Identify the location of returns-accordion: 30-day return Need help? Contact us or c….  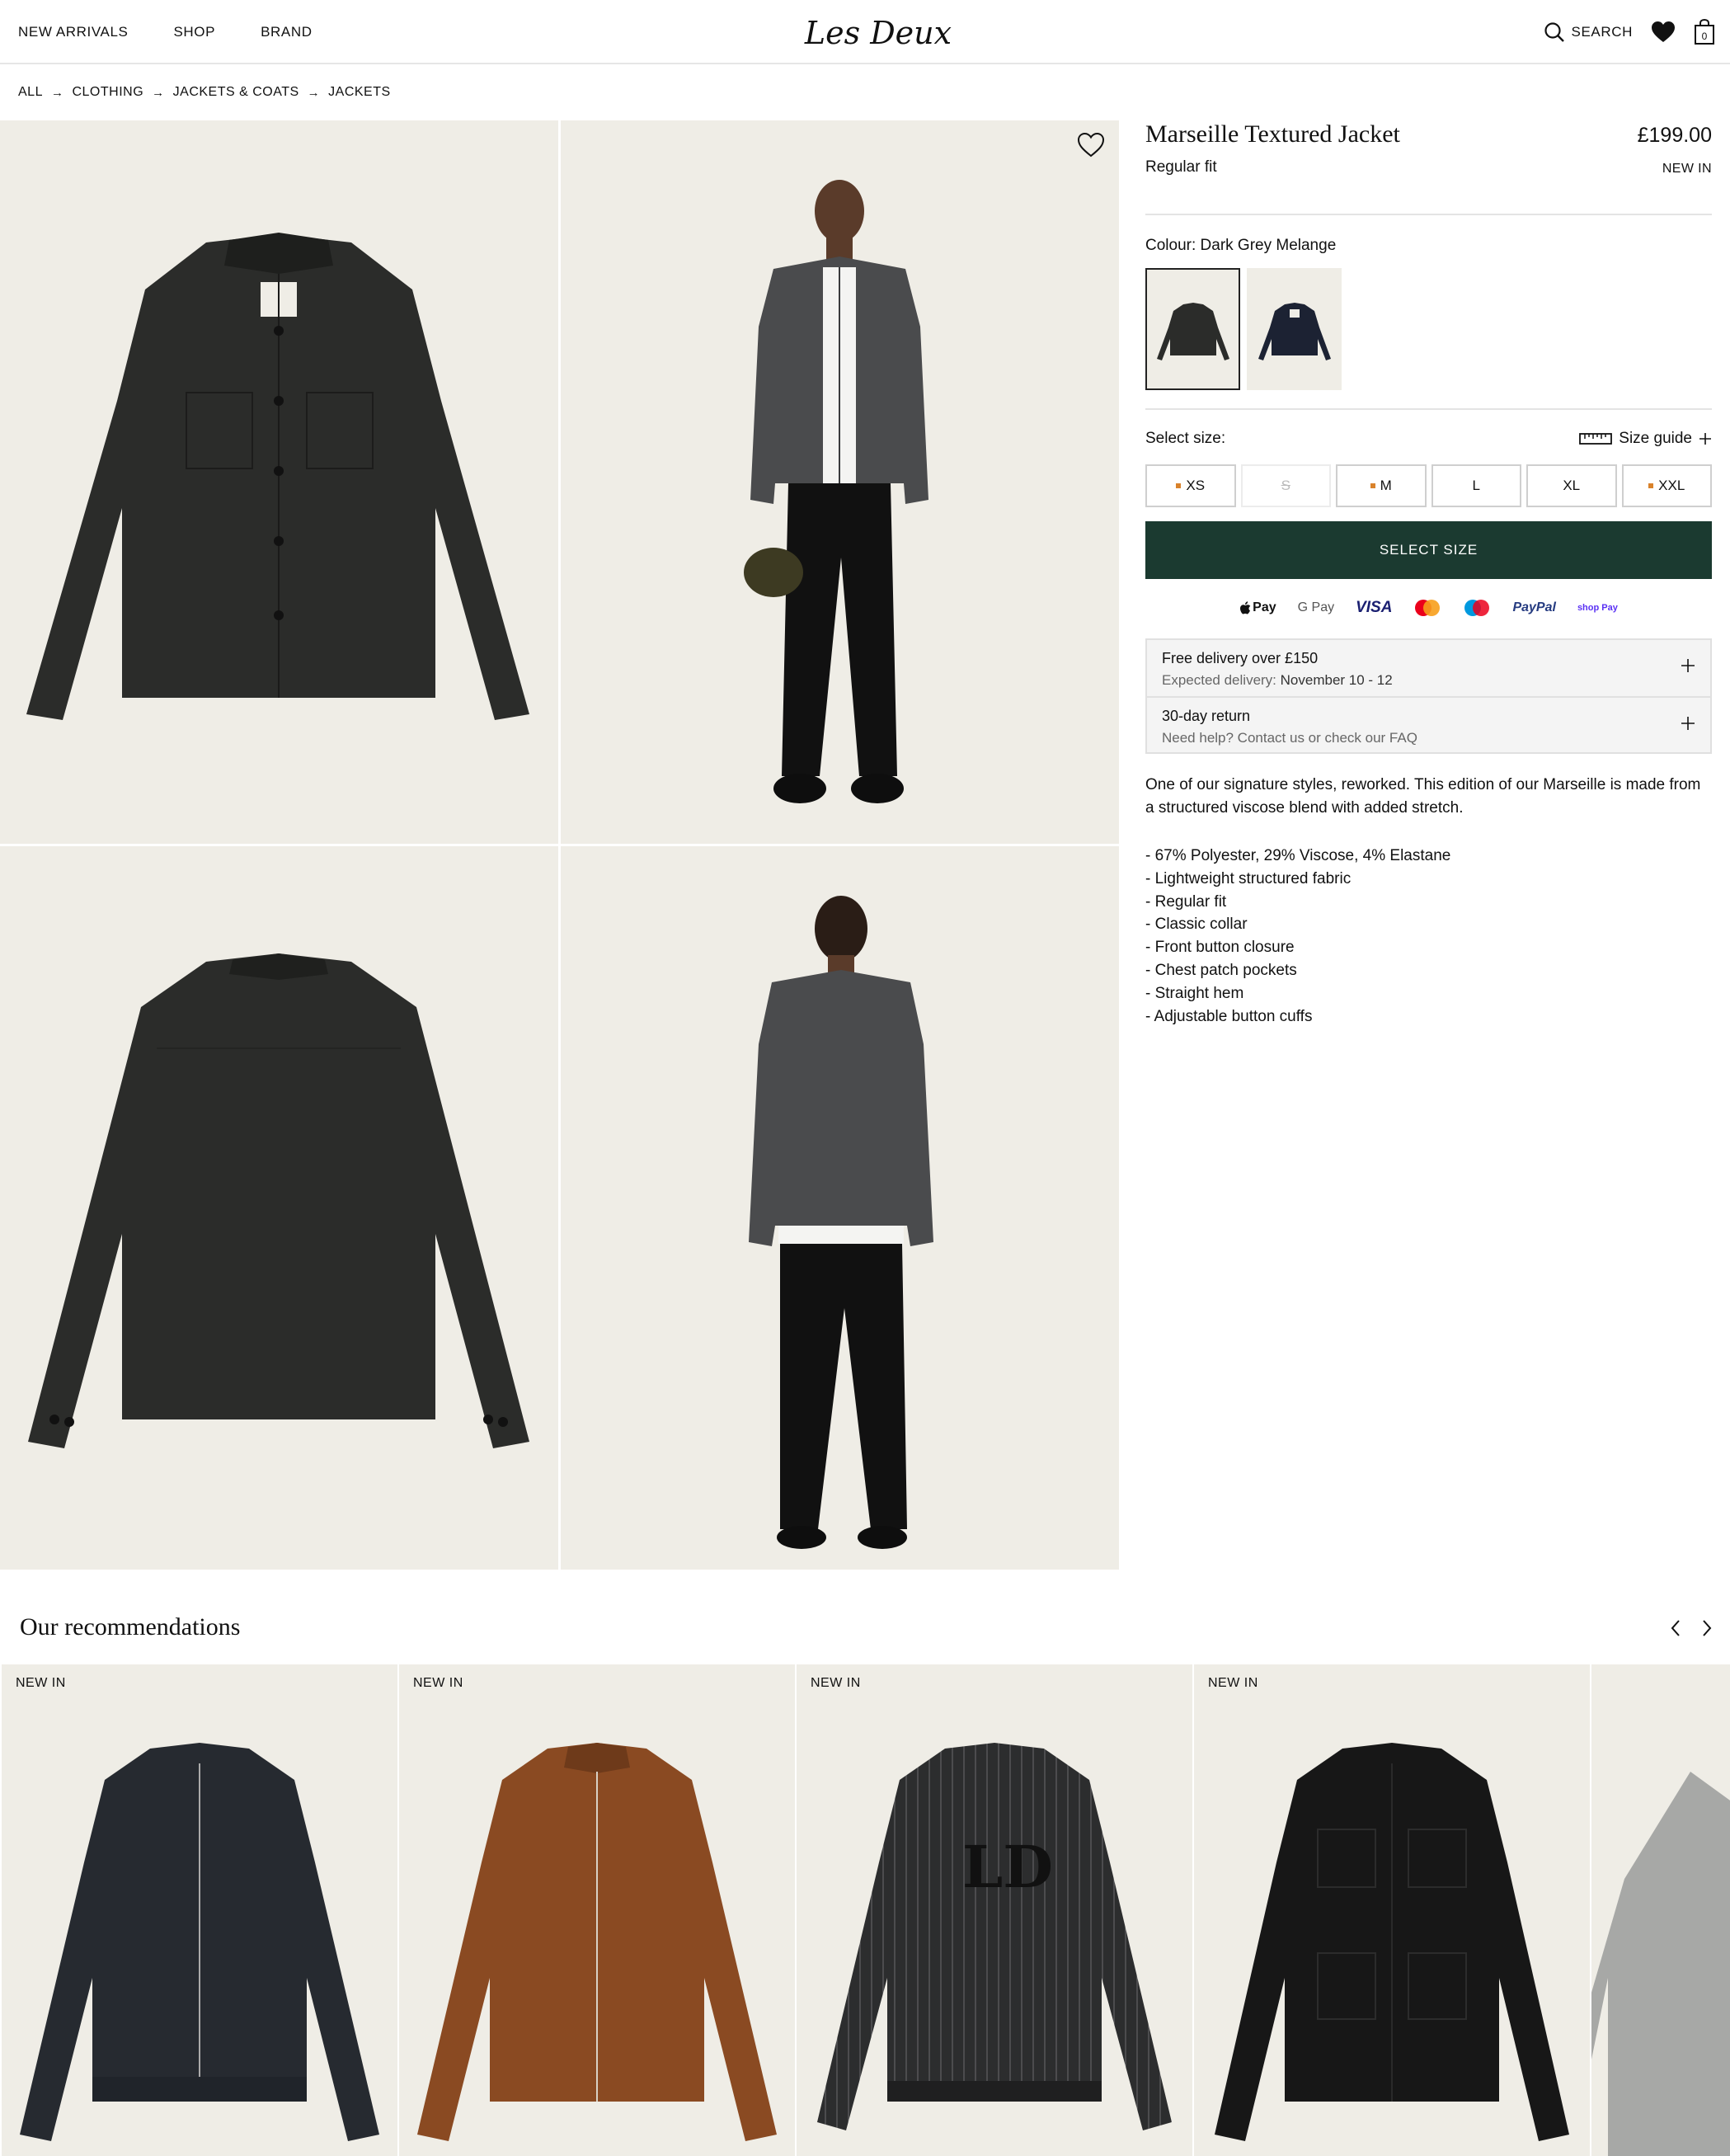
(1428, 724).